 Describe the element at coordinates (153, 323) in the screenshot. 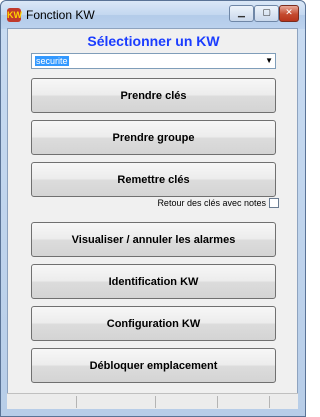

I see `configuration-button: Configuration KW` at that location.